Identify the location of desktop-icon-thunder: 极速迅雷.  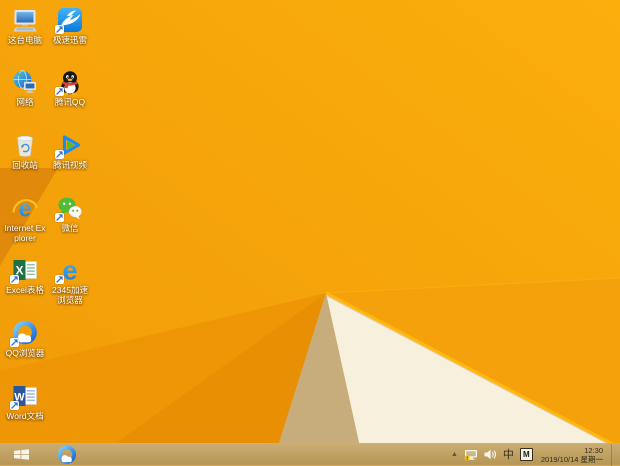
(70, 26).